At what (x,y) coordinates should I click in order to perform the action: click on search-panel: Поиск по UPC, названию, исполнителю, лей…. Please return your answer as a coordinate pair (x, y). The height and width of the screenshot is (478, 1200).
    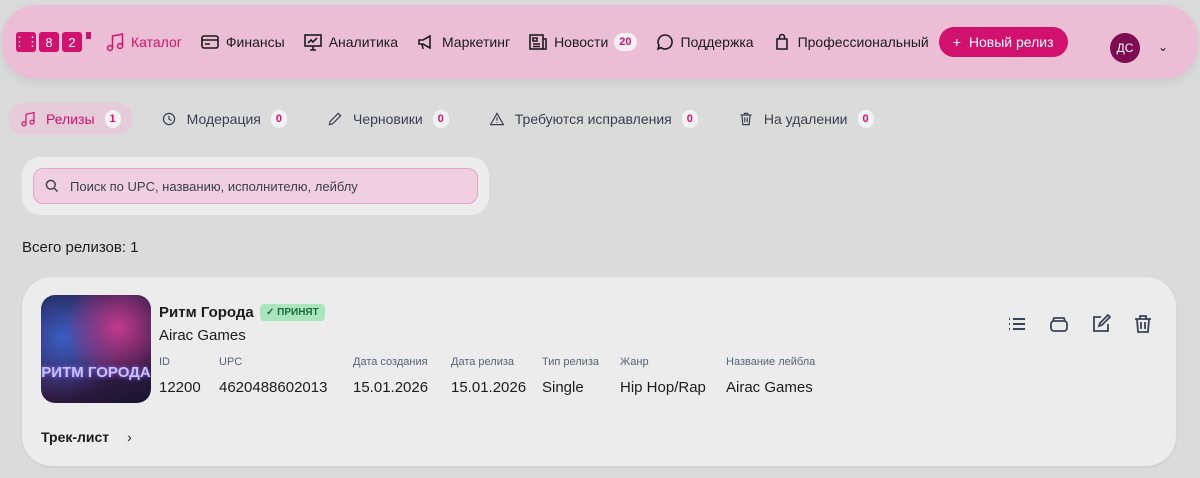
    Looking at the image, I should click on (255, 186).